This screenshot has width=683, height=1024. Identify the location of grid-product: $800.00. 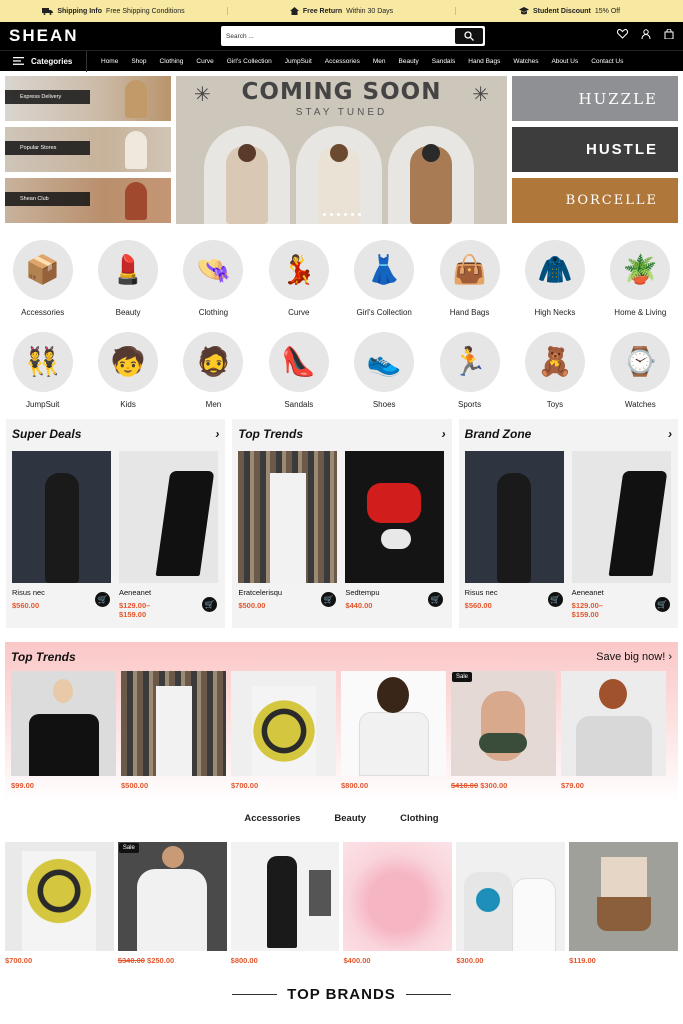
(285, 903).